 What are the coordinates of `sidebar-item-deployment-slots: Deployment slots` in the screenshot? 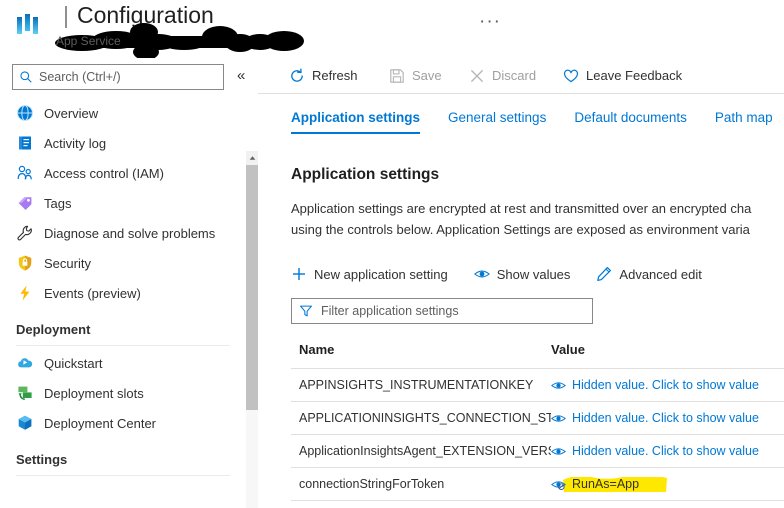 It's located at (123, 393).